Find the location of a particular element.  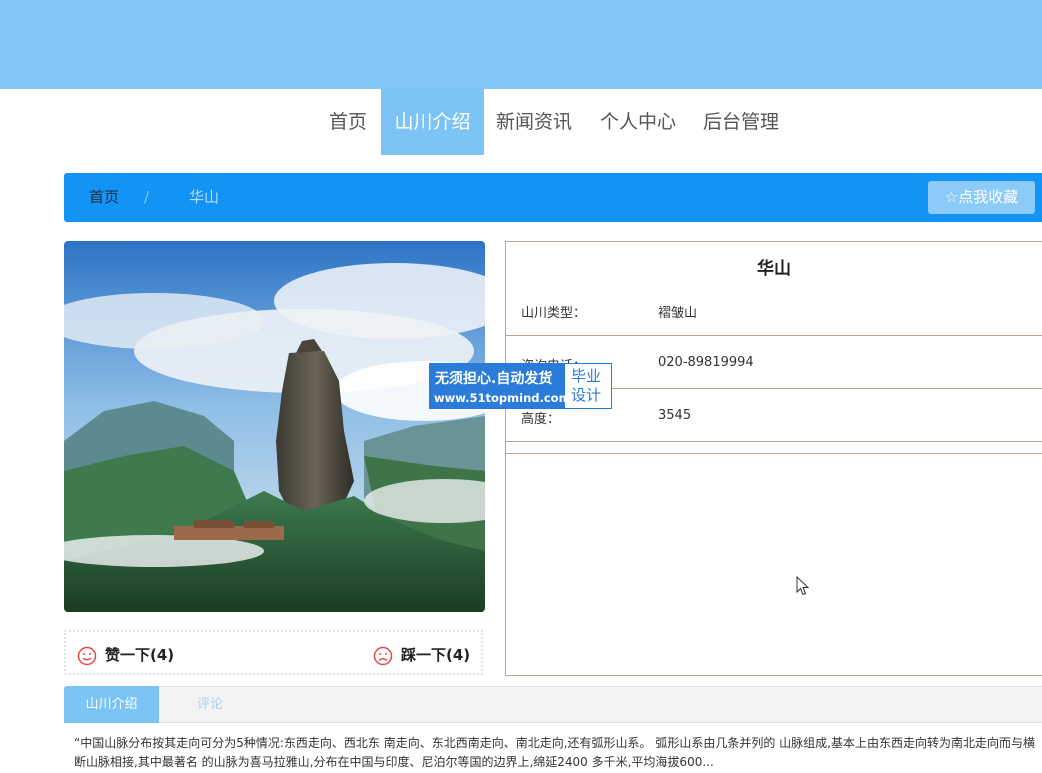

breadcrumb: 首页 / 华山 ☆点我收藏 is located at coordinates (553, 197).